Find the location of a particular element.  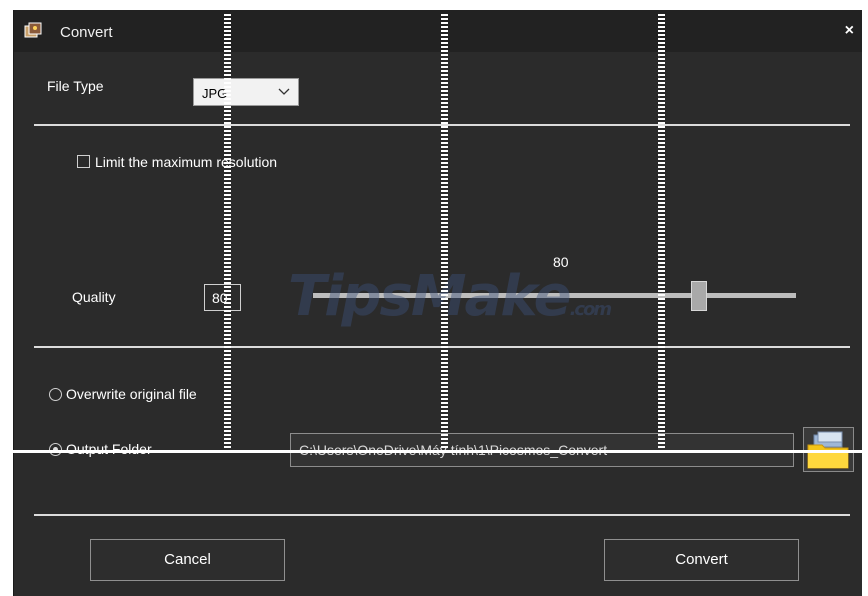

limit-resolution-checkbox is located at coordinates (83, 161).